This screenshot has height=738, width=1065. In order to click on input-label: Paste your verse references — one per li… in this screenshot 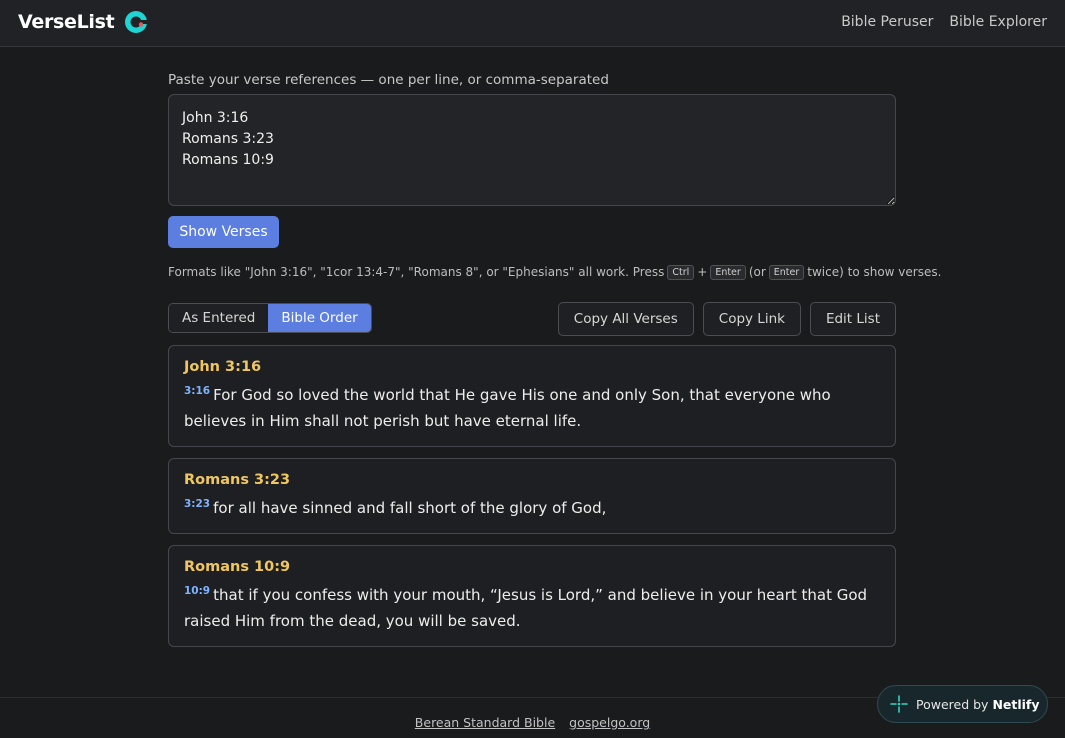, I will do `click(388, 80)`.